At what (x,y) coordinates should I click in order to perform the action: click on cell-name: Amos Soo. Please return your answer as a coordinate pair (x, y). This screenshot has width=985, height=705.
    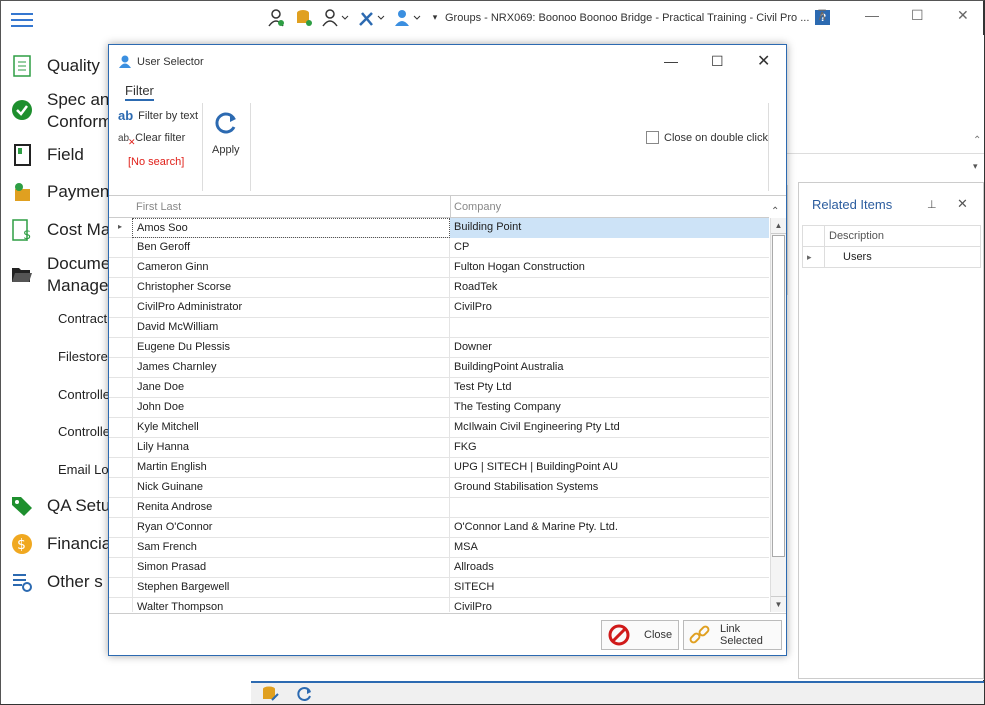
    Looking at the image, I should click on (291, 228).